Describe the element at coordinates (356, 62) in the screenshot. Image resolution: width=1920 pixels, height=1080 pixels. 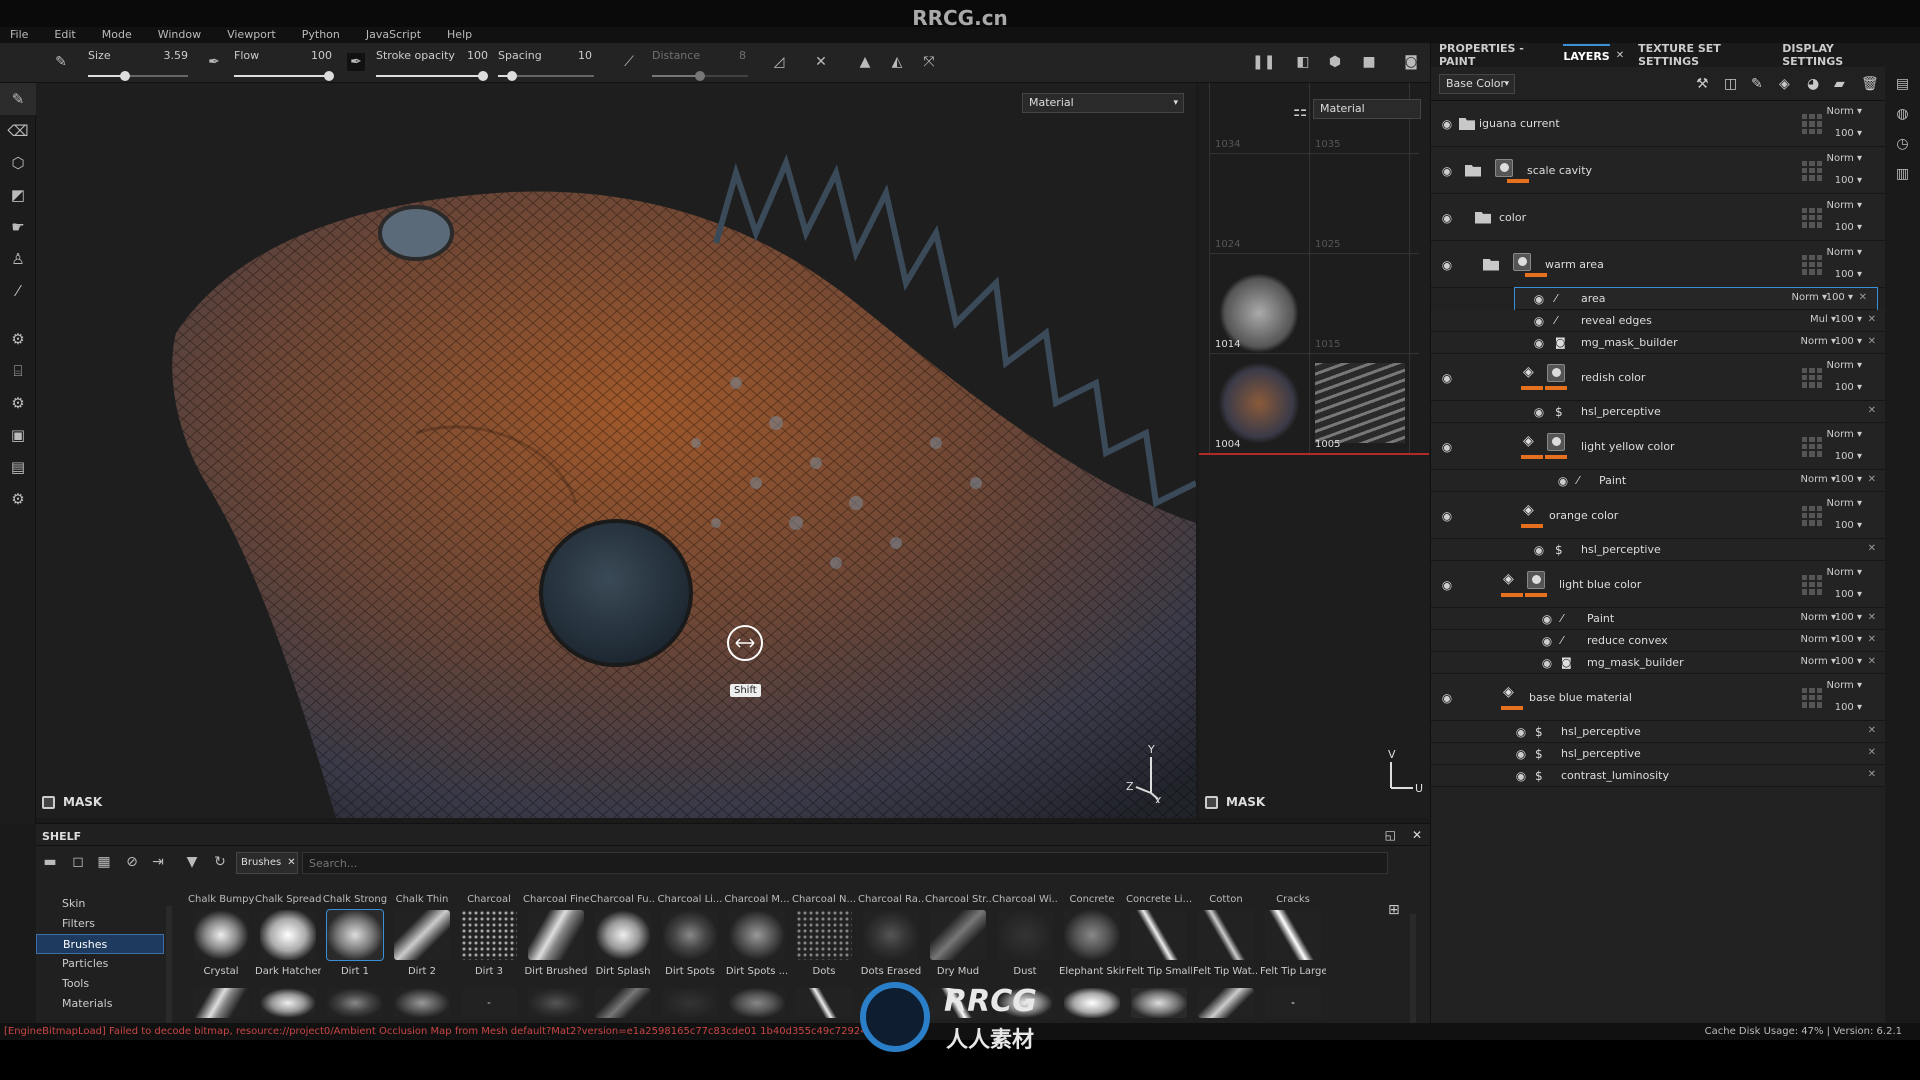
I see `opacity-pressure-icon: ✒` at that location.